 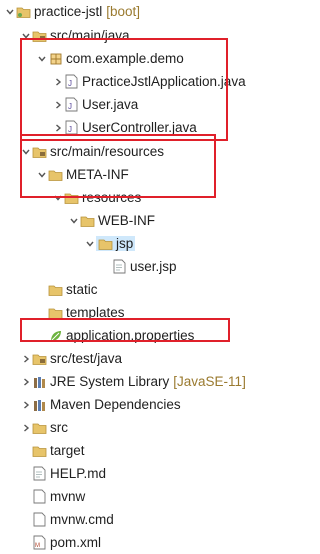 I want to click on project-name: practice-jstl, so click(x=68, y=11).